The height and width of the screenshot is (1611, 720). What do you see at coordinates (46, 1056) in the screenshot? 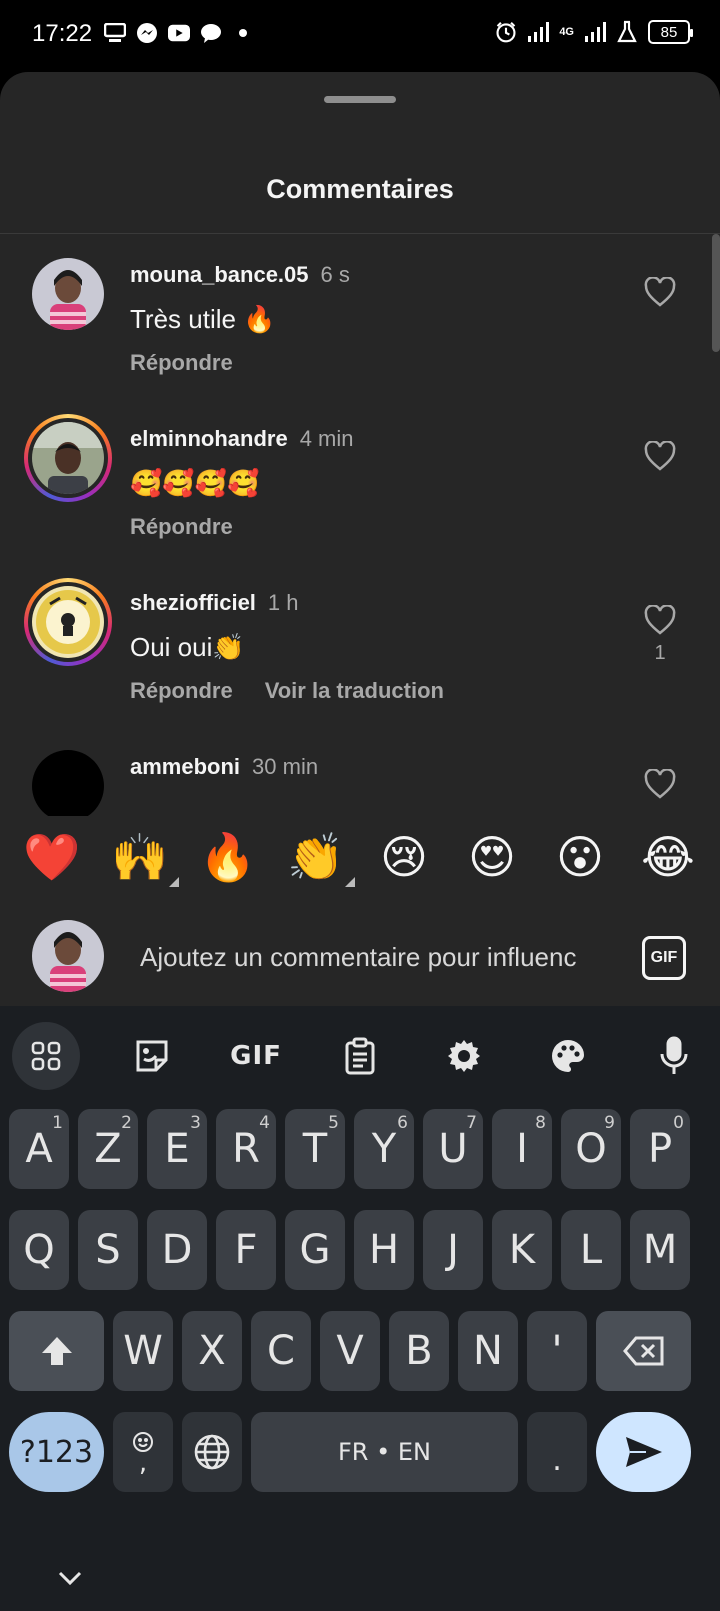
I see `apps-icon` at bounding box center [46, 1056].